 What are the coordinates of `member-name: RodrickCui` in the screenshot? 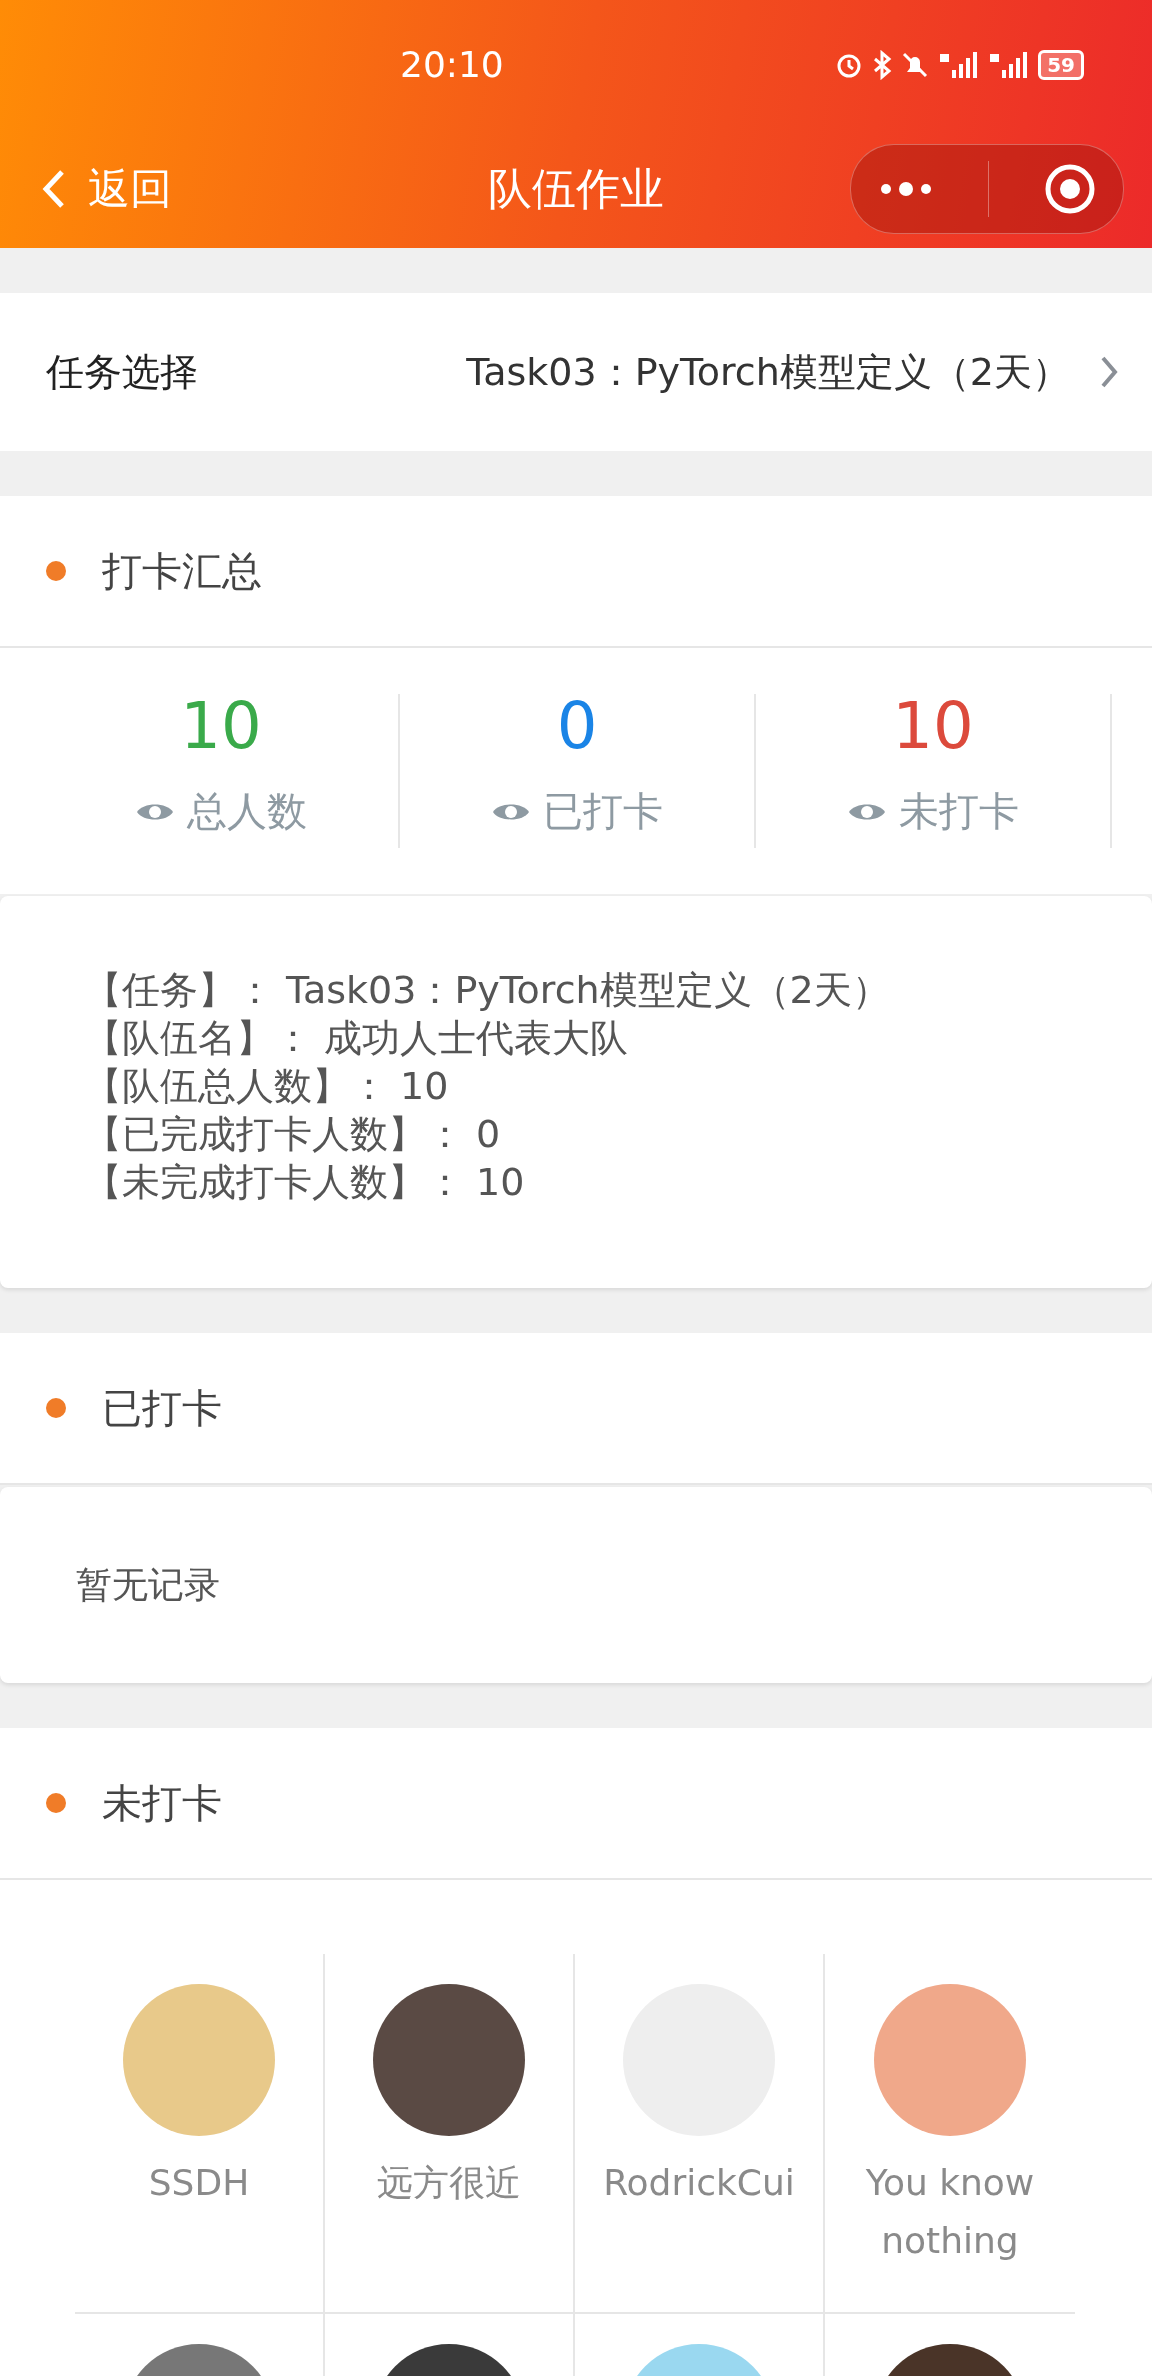 It's located at (699, 2183).